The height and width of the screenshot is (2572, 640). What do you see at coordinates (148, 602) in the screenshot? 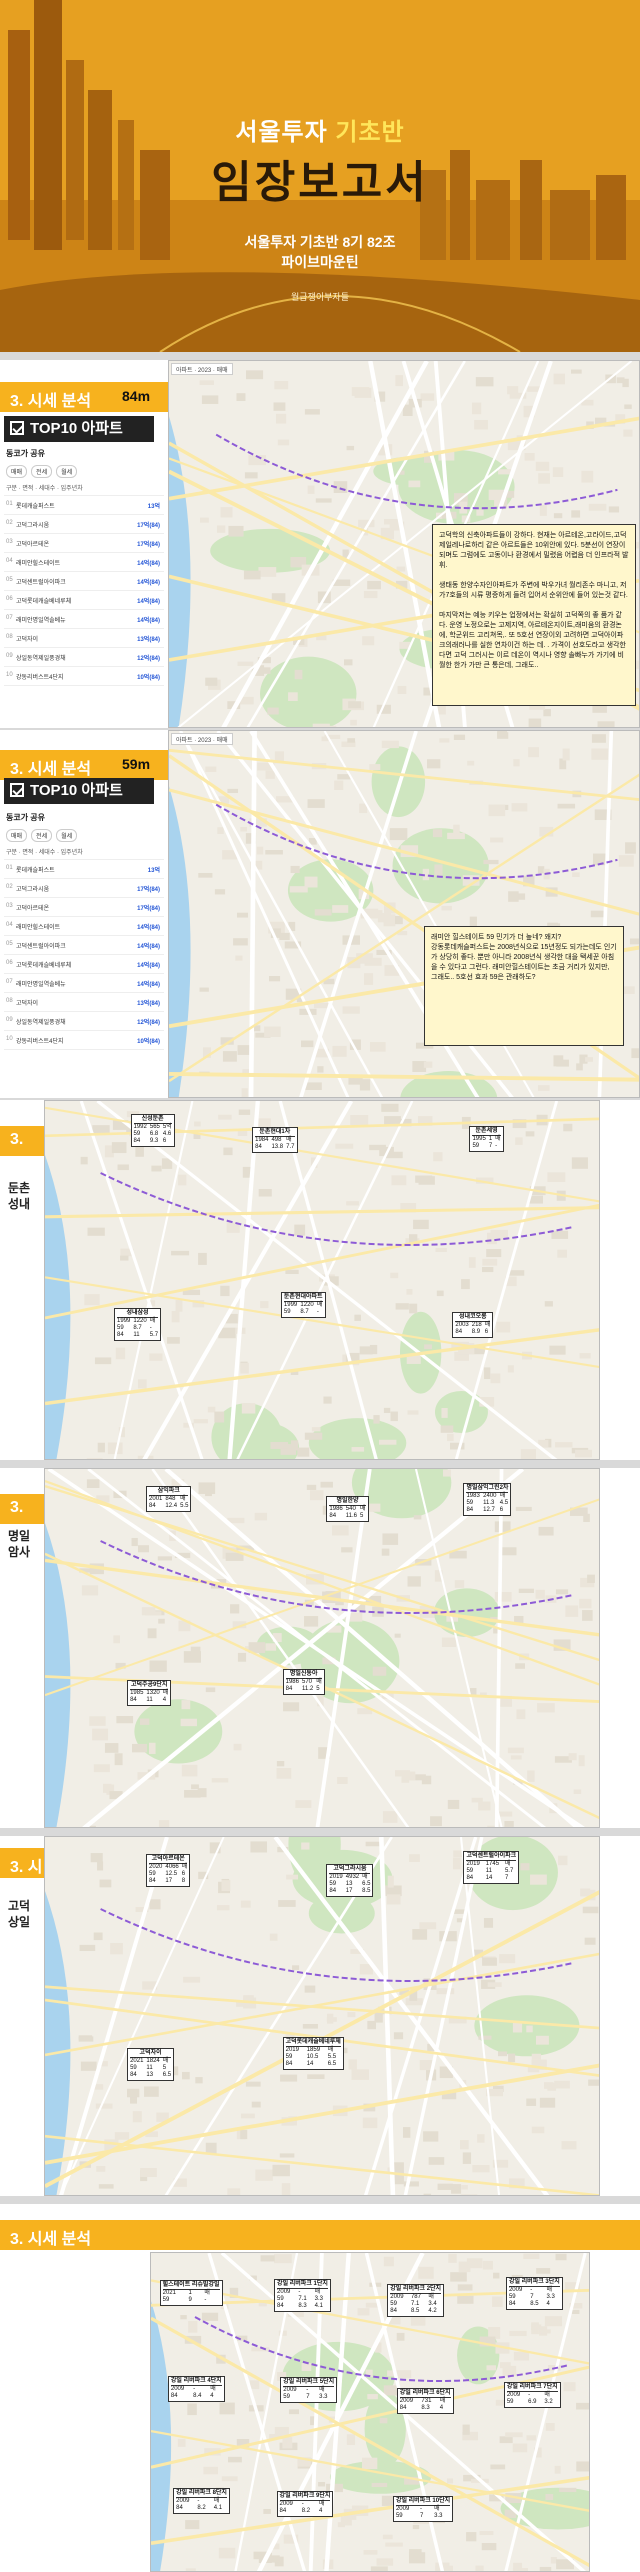
I see `list-price: 14억(84)` at bounding box center [148, 602].